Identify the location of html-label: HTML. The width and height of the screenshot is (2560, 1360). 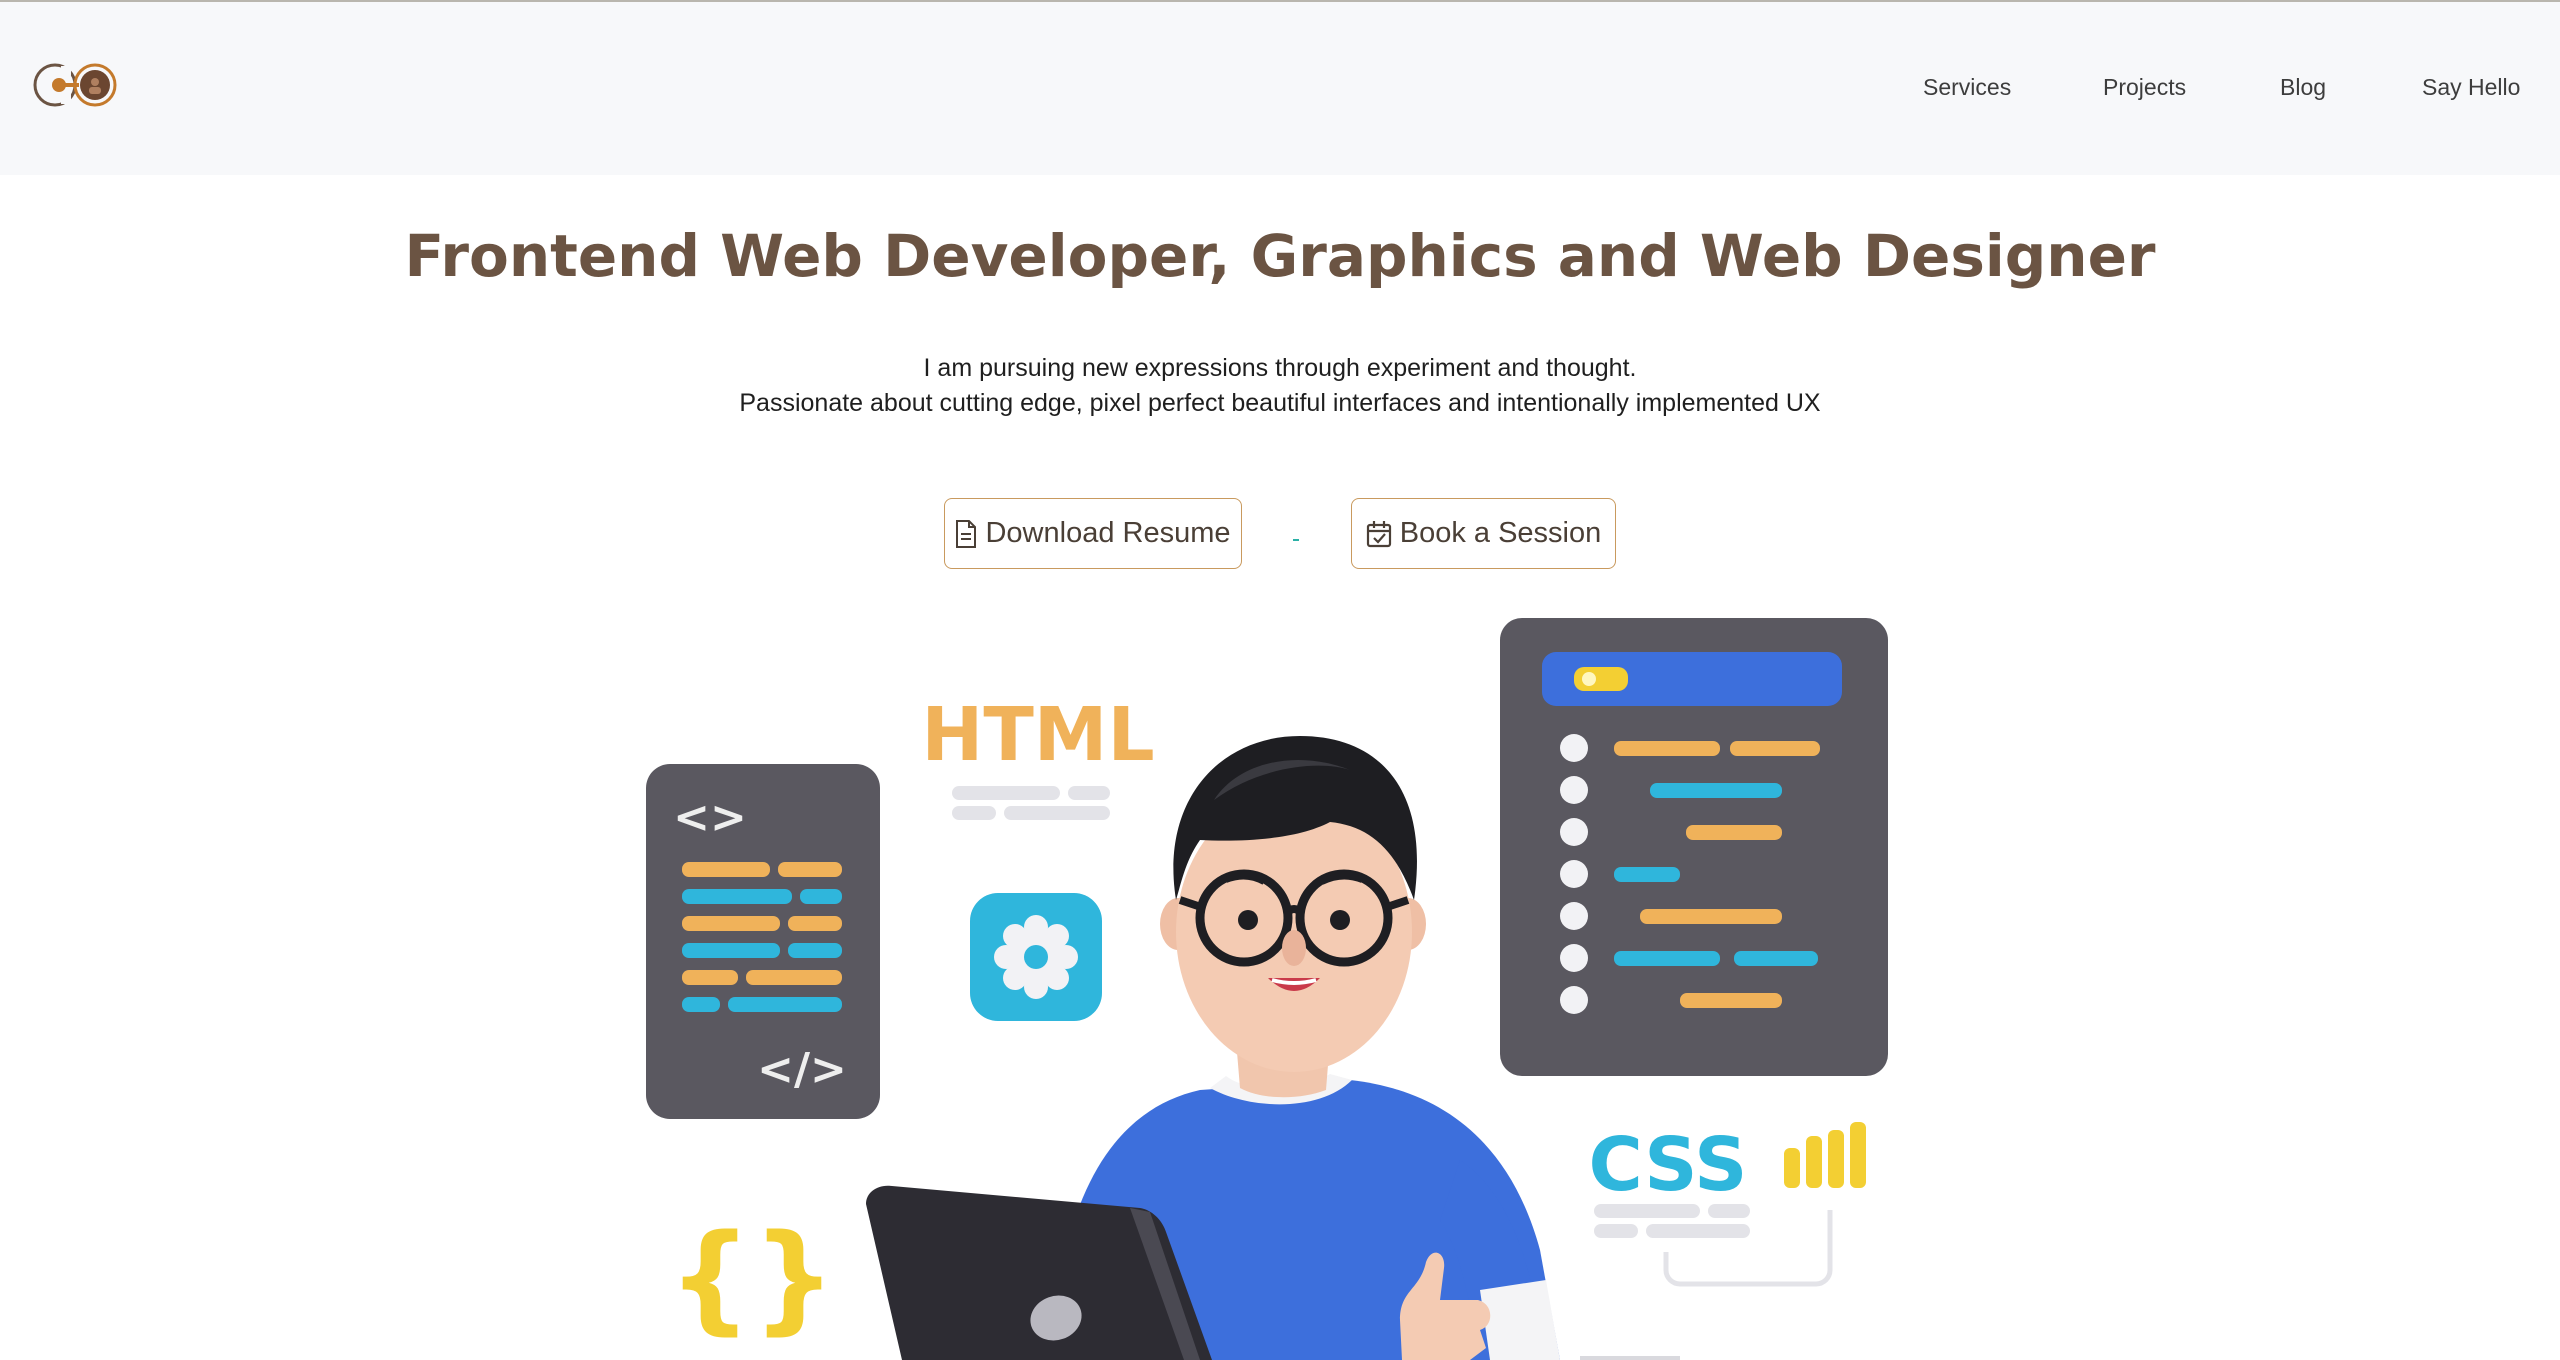
(1037, 735).